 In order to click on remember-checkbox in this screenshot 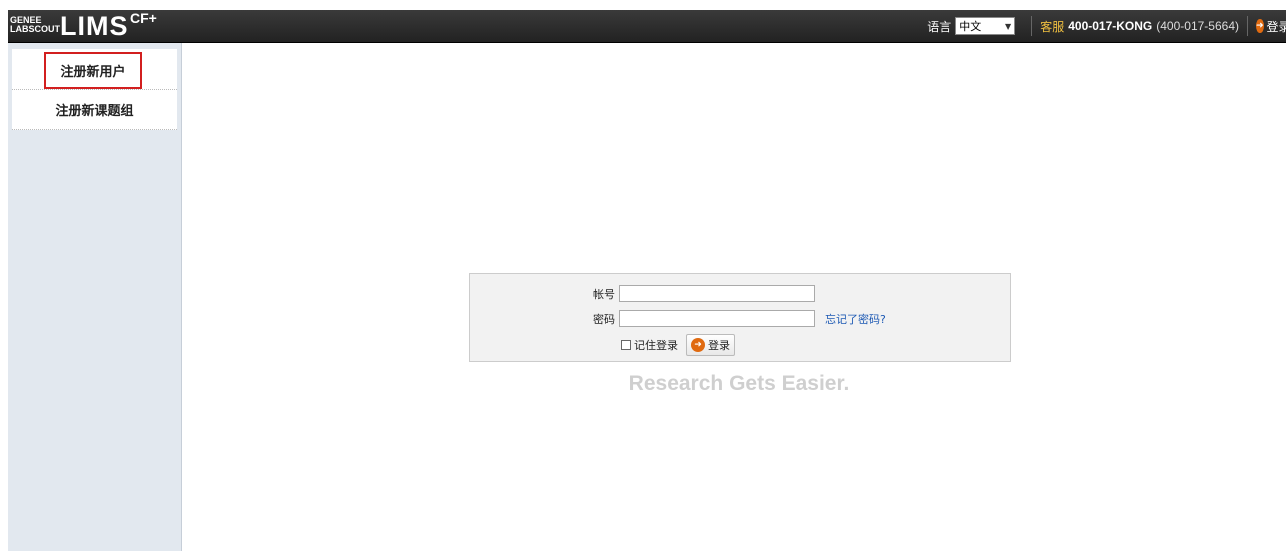, I will do `click(626, 345)`.